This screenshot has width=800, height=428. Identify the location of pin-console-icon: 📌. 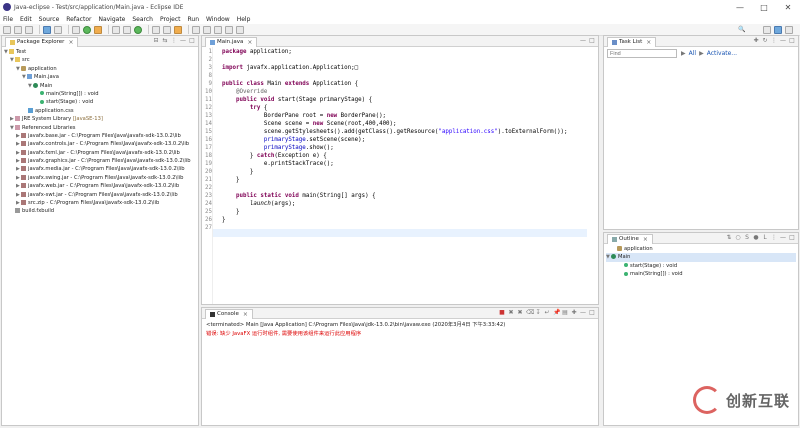
(556, 312).